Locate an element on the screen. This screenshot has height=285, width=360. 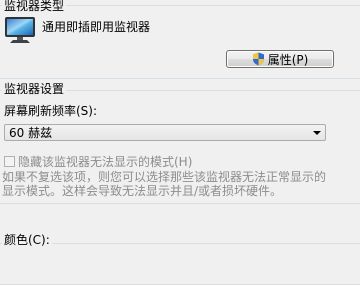
refresh-rate-select: 60 赫兹 is located at coordinates (165, 132).